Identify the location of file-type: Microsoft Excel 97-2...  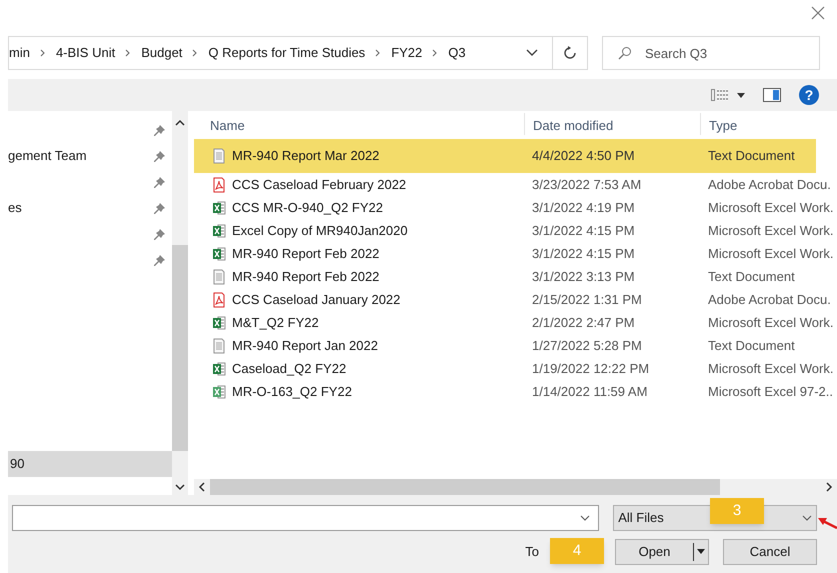
(770, 391).